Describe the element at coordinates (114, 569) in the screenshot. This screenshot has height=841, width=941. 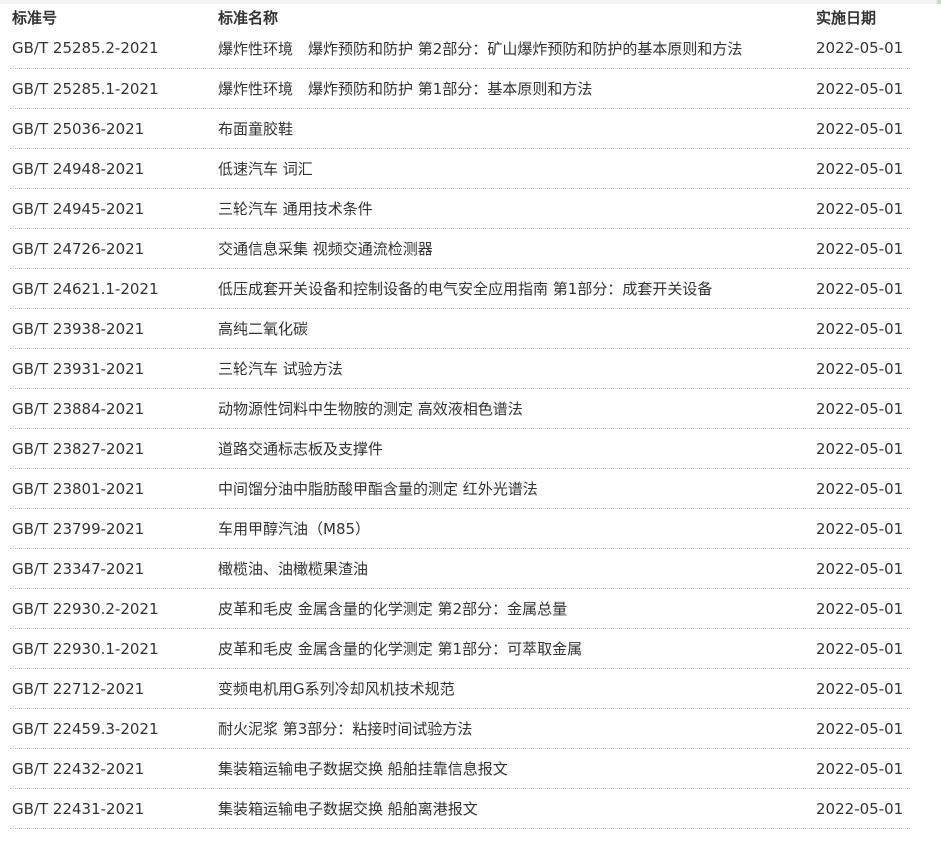
I see `standard-code: GB/T 23347-2021` at that location.